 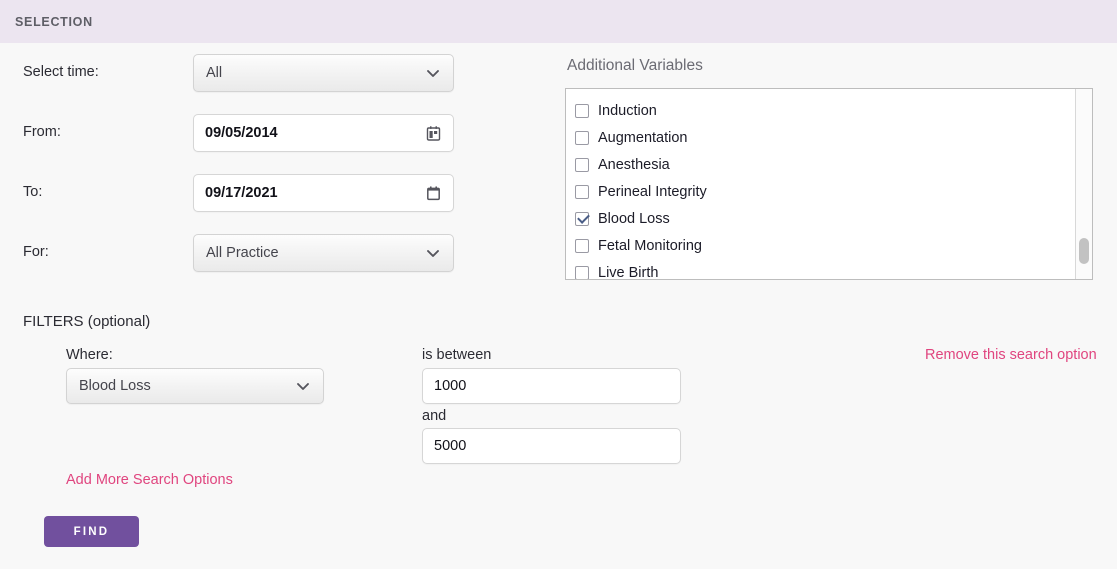 I want to click on variable-item-label: Augmentation, so click(x=643, y=137).